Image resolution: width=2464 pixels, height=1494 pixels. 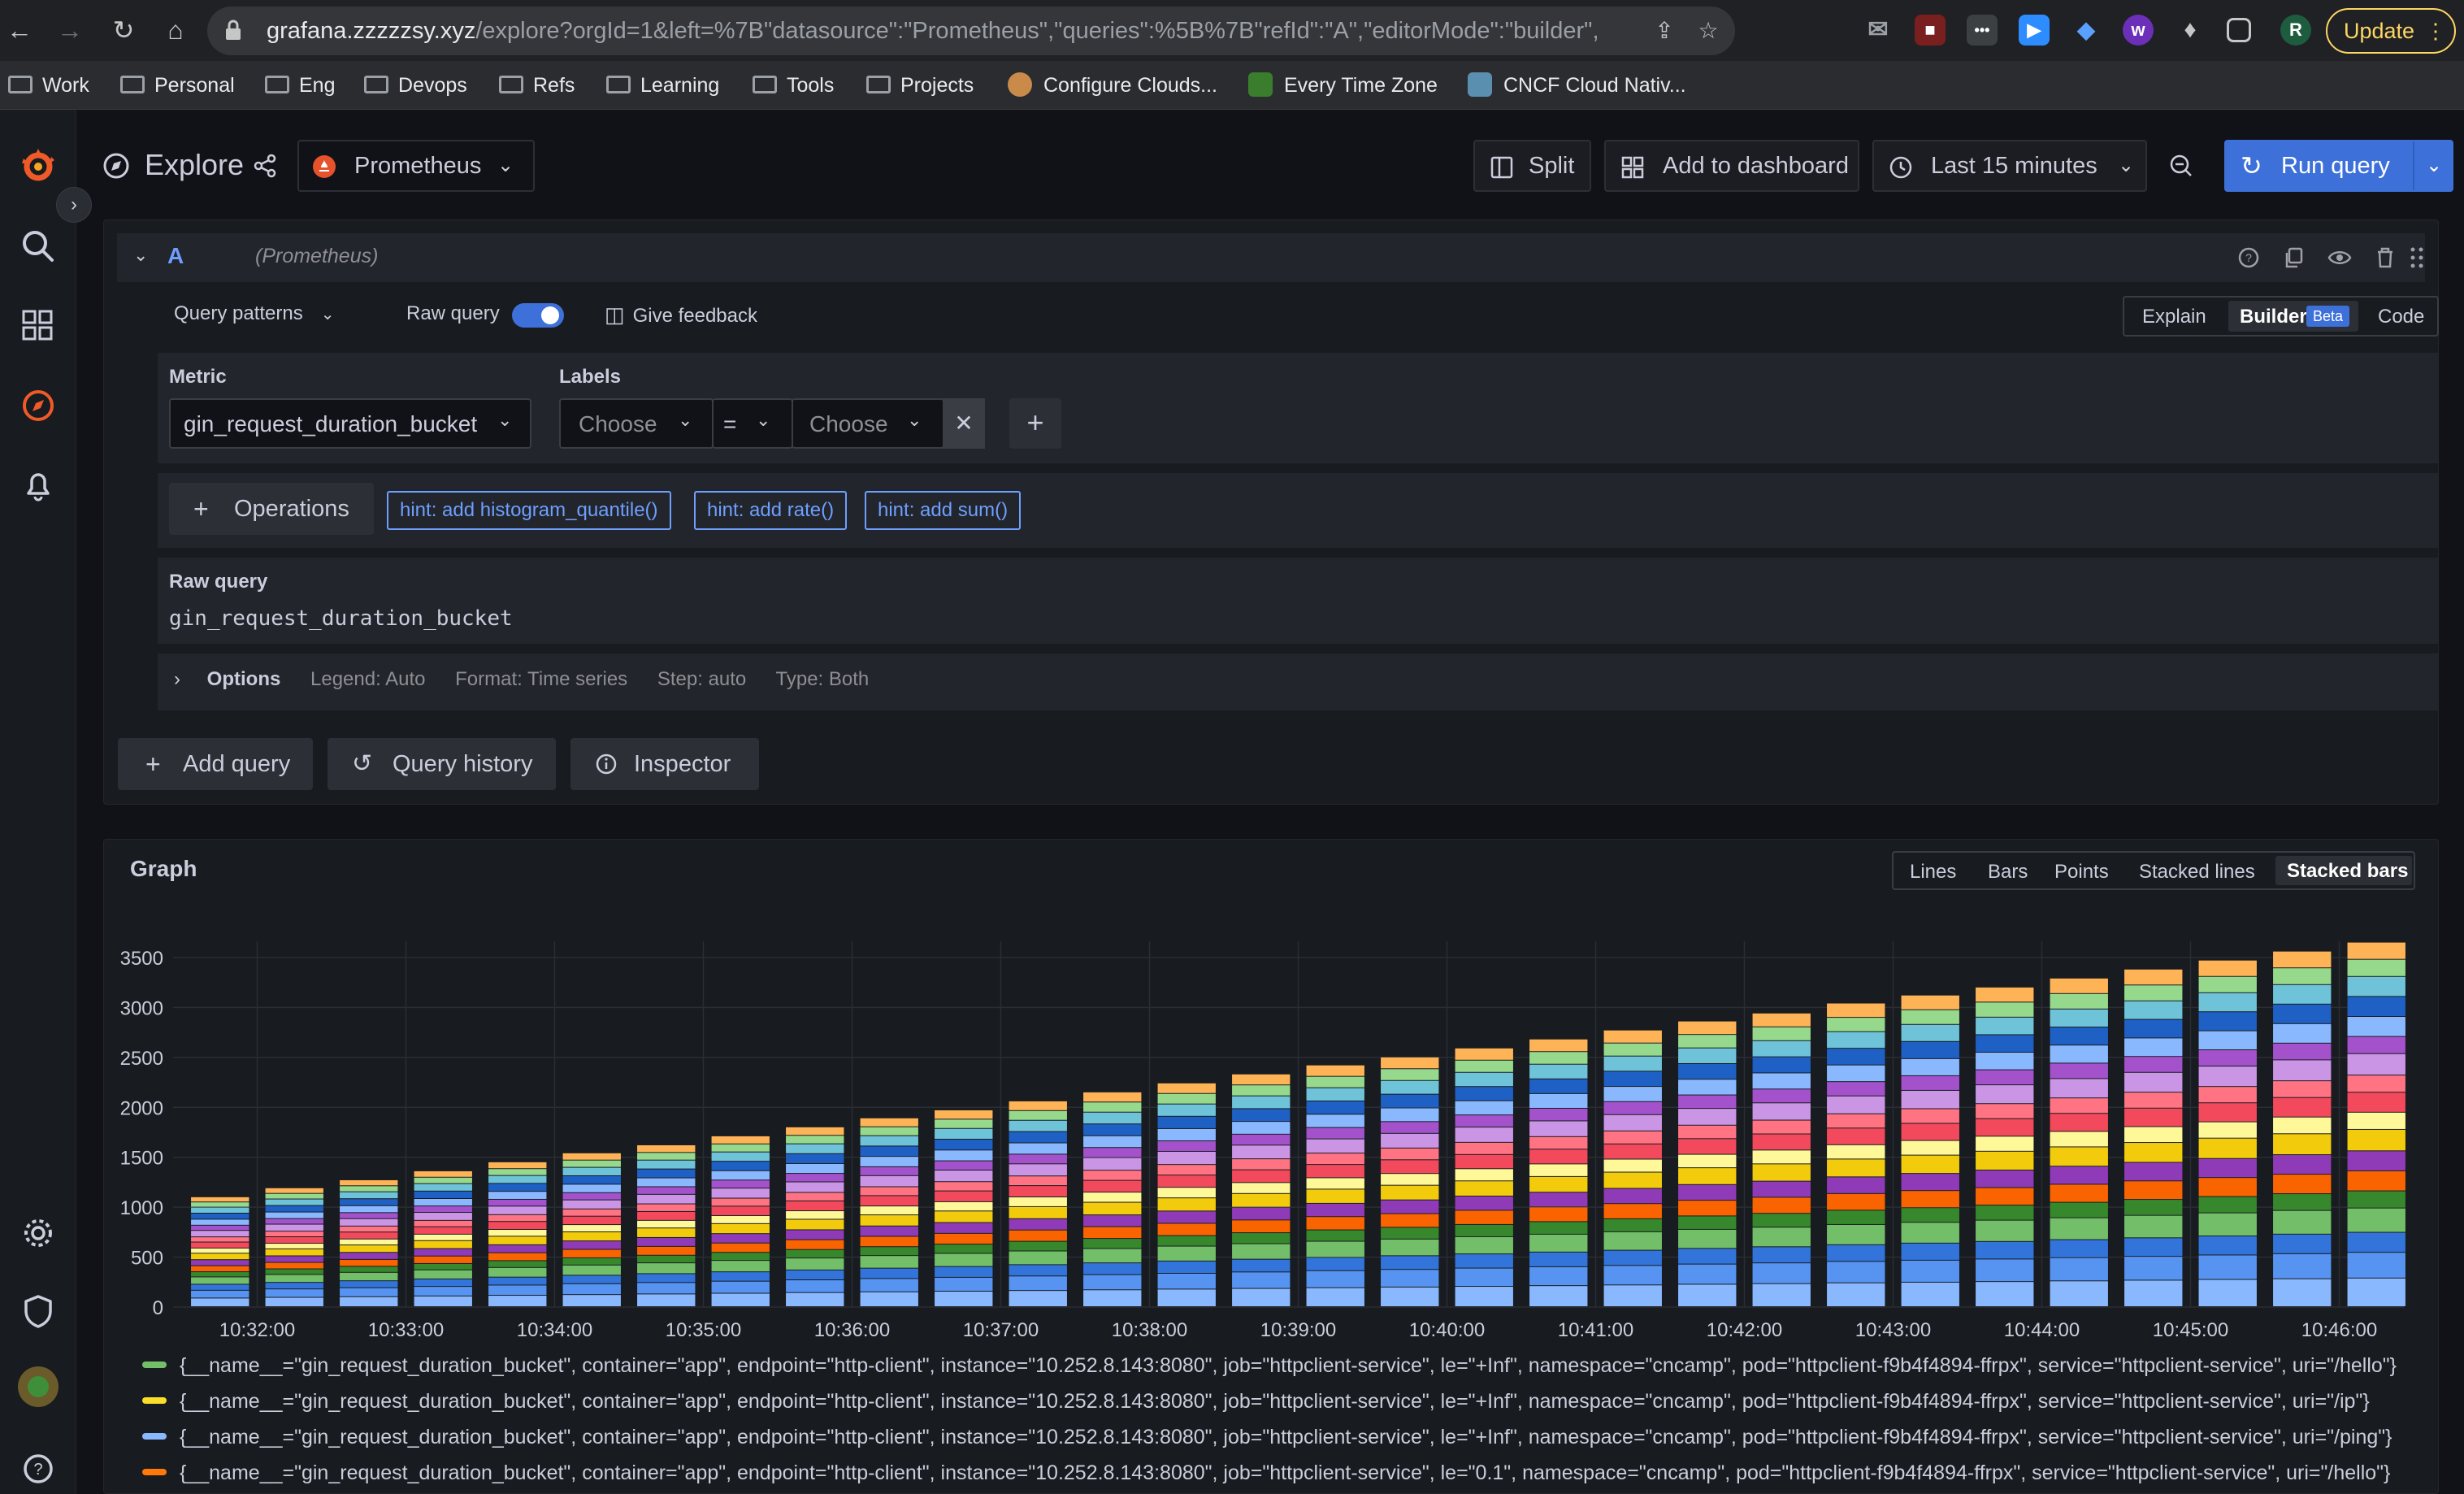 What do you see at coordinates (752, 424) in the screenshot?
I see `label-operator-select: = ⌄` at bounding box center [752, 424].